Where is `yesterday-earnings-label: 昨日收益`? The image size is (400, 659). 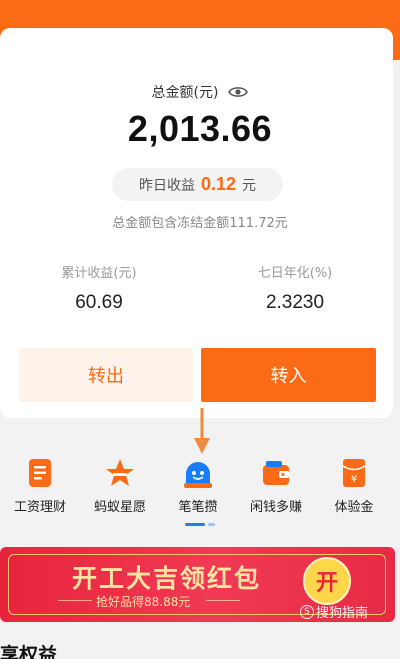 yesterday-earnings-label: 昨日收益 is located at coordinates (166, 185).